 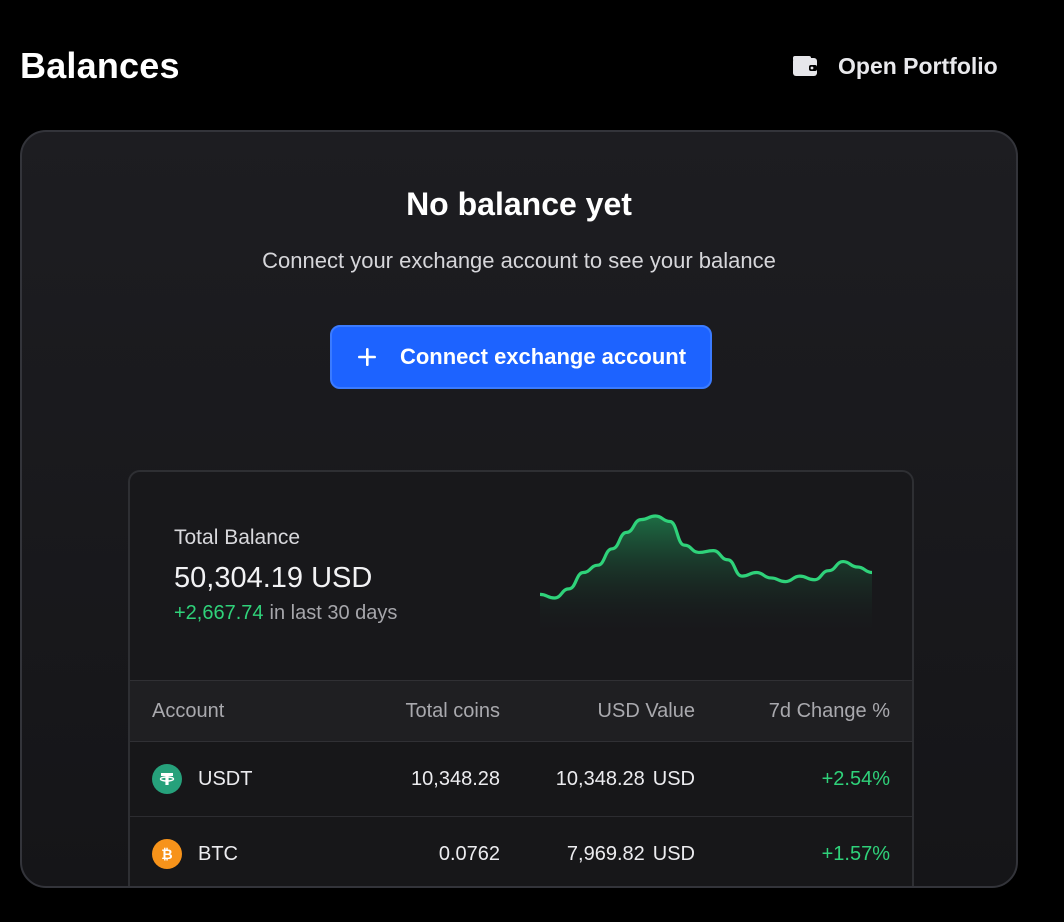 I want to click on usd-value-cell: 7,969.82 USD, so click(x=597, y=854).